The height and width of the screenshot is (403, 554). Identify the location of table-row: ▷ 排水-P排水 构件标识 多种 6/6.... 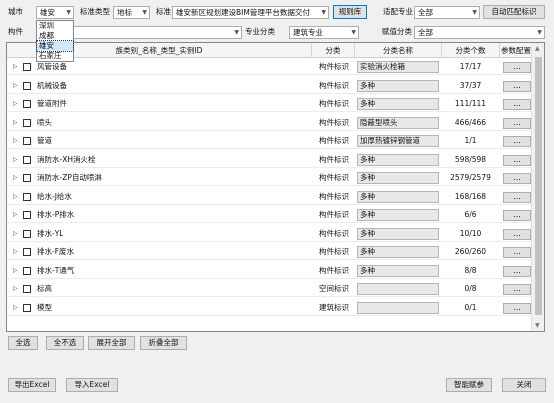
(269, 215).